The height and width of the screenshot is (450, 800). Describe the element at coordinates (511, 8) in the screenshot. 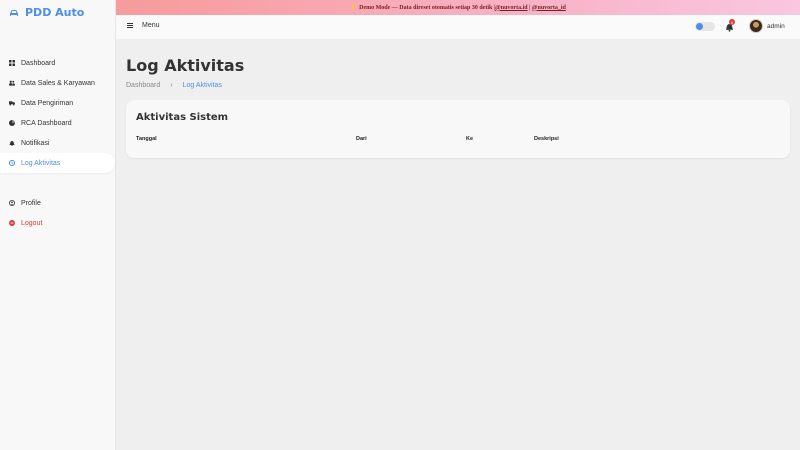

I see `banner-link-1: @nuvorta.id` at that location.